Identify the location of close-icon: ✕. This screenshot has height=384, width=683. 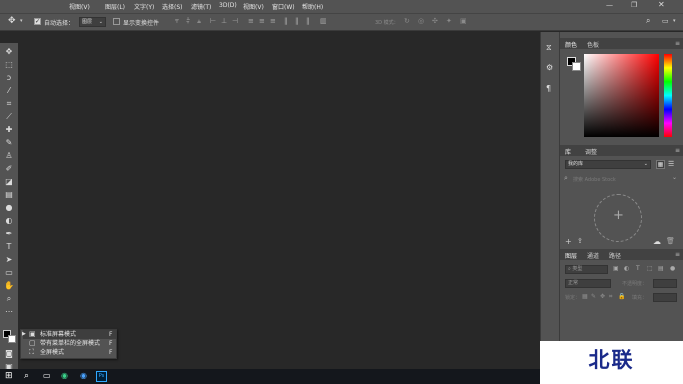
(661, 4).